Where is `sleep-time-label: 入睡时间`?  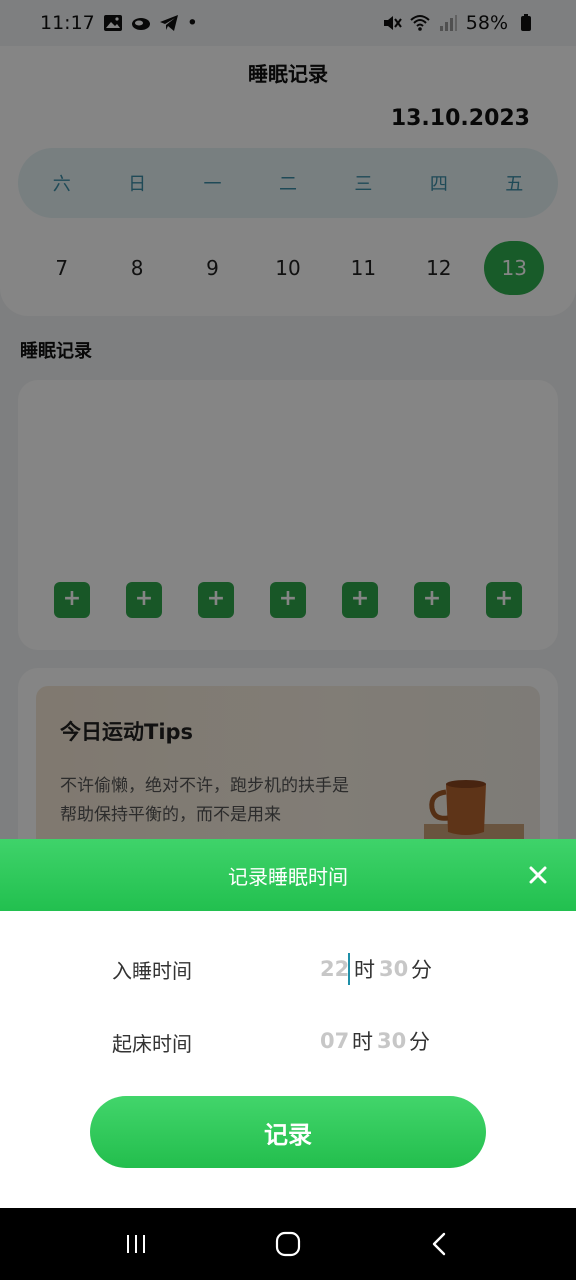
sleep-time-label: 入睡时间 is located at coordinates (152, 971).